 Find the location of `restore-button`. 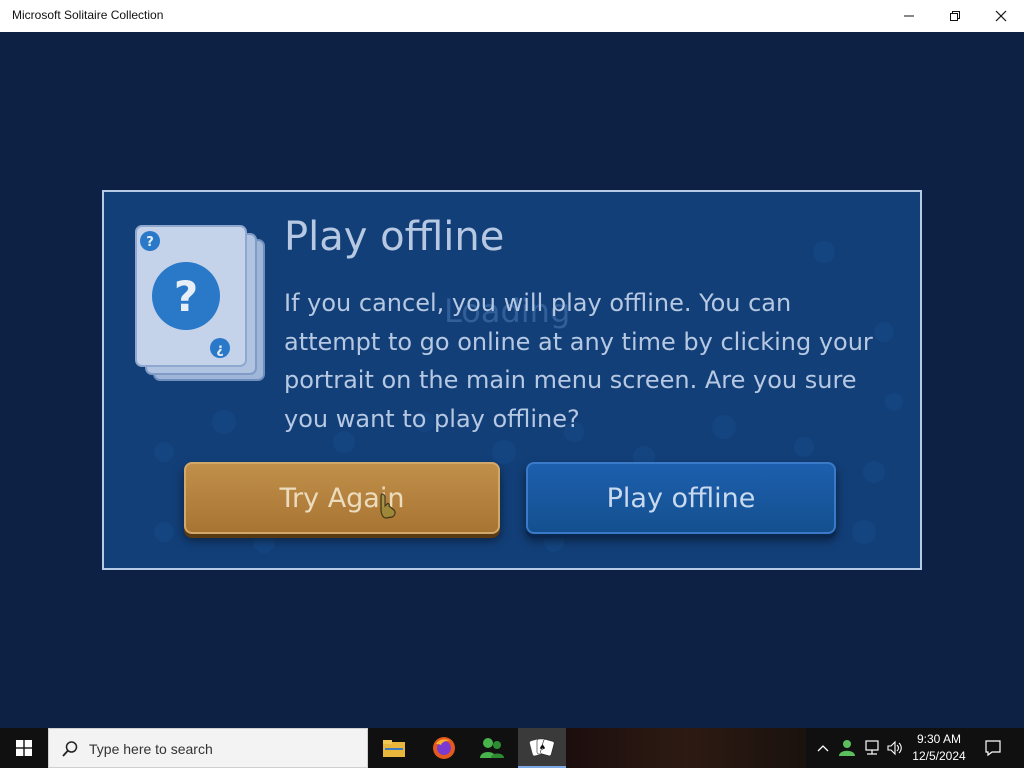

restore-button is located at coordinates (955, 16).